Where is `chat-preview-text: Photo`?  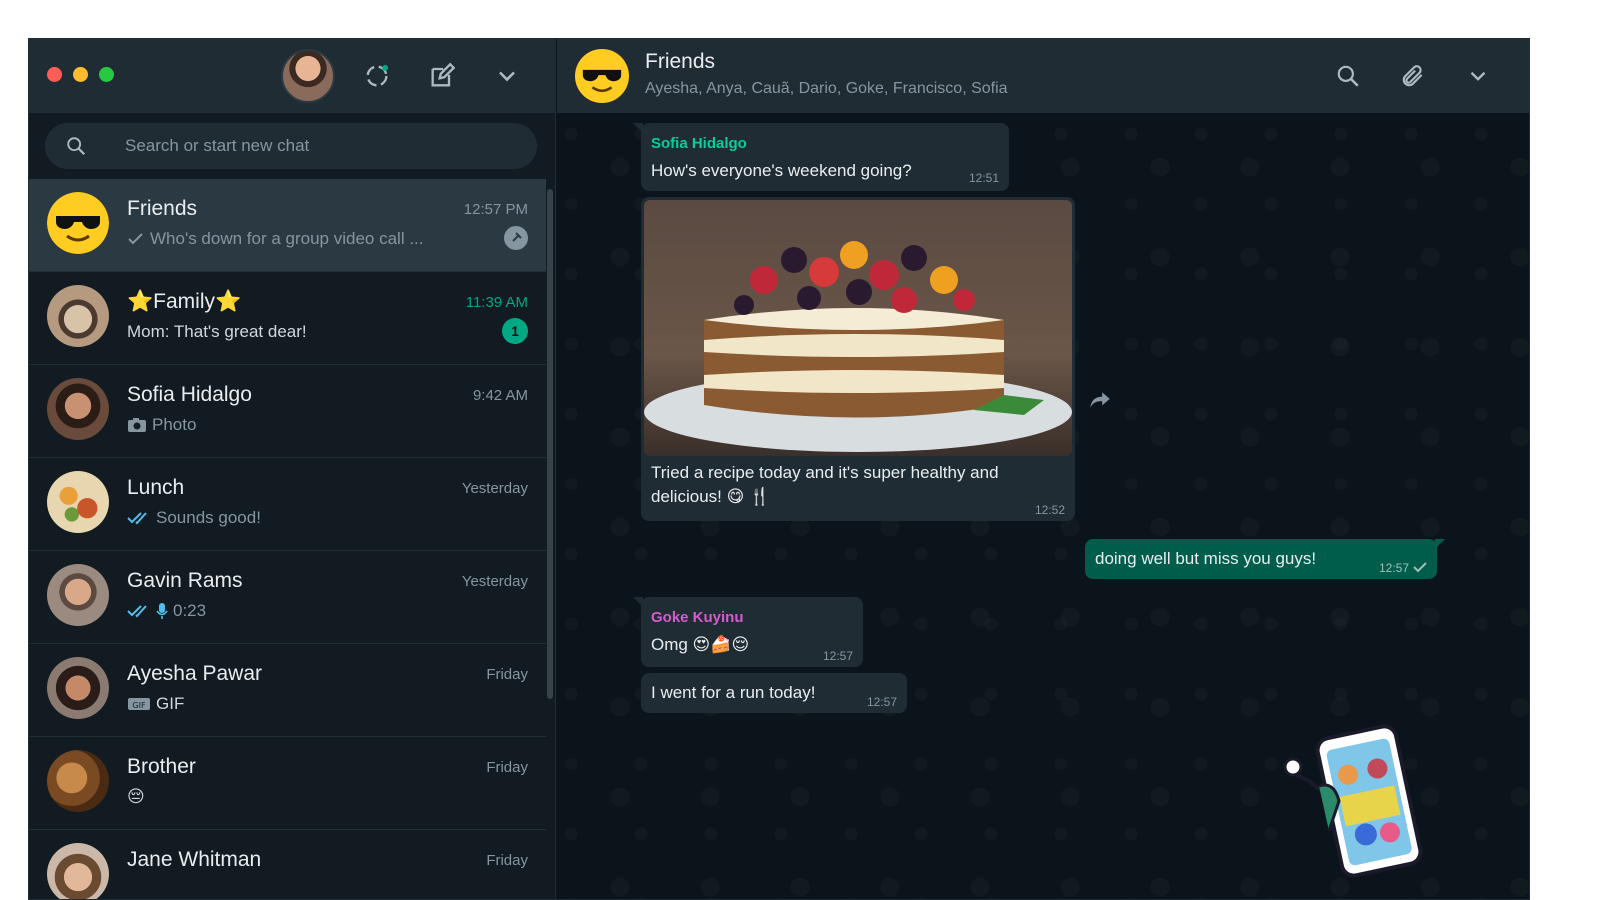
chat-preview-text: Photo is located at coordinates (174, 424).